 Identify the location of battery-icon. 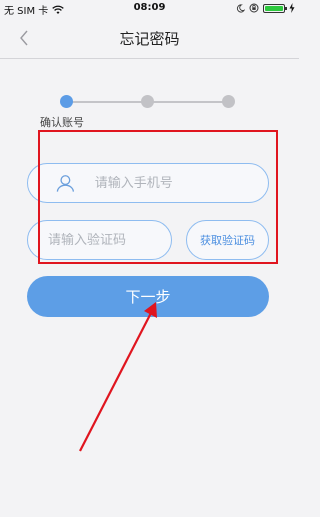
(275, 8).